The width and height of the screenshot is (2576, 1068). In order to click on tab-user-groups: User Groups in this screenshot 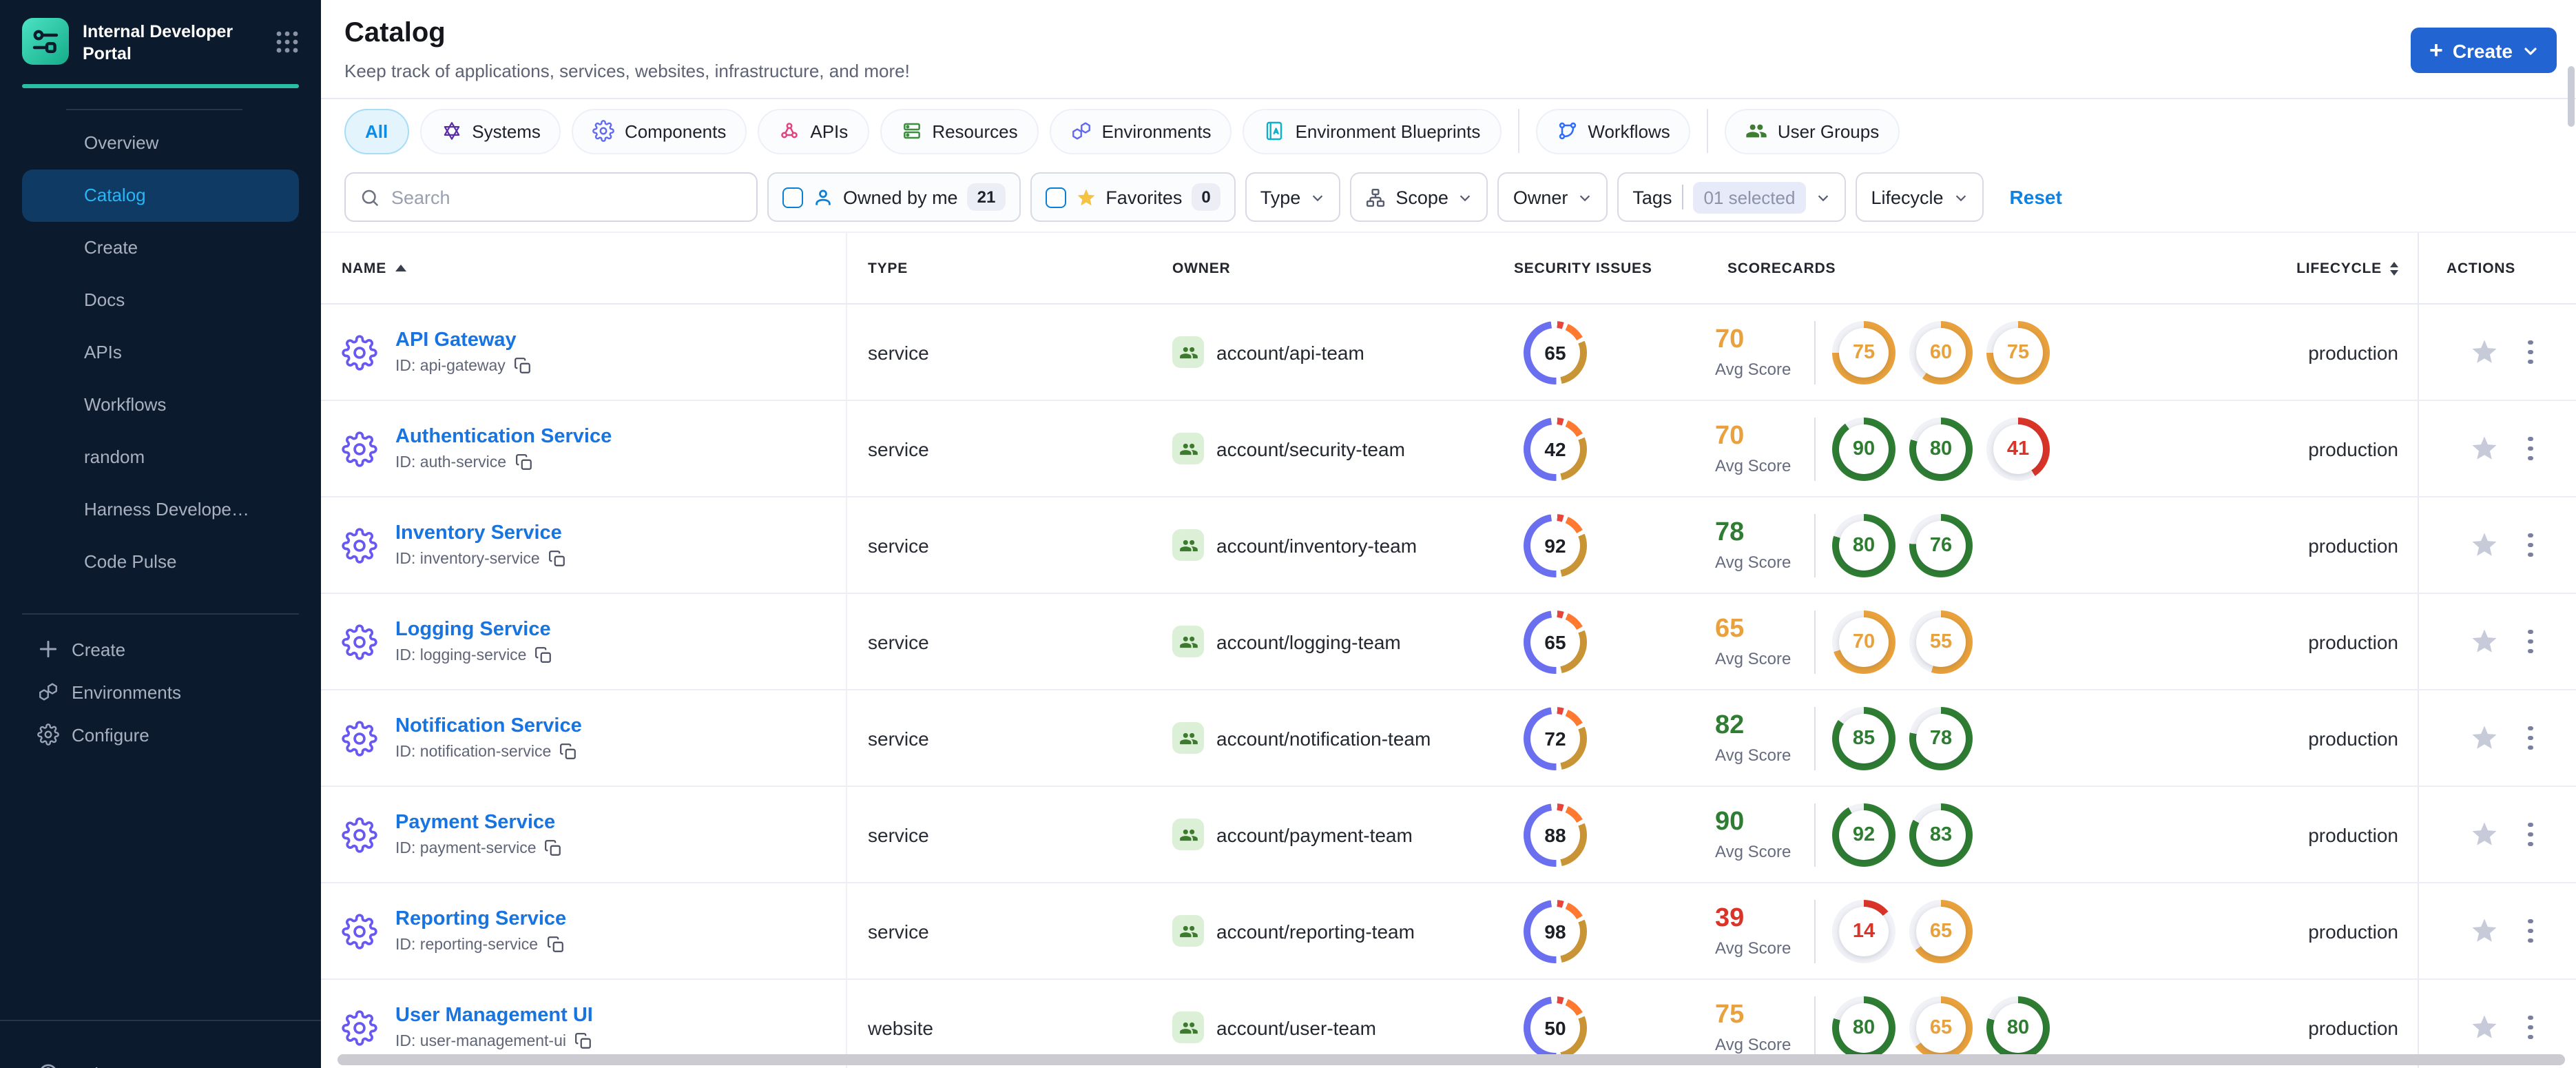, I will do `click(1812, 131)`.